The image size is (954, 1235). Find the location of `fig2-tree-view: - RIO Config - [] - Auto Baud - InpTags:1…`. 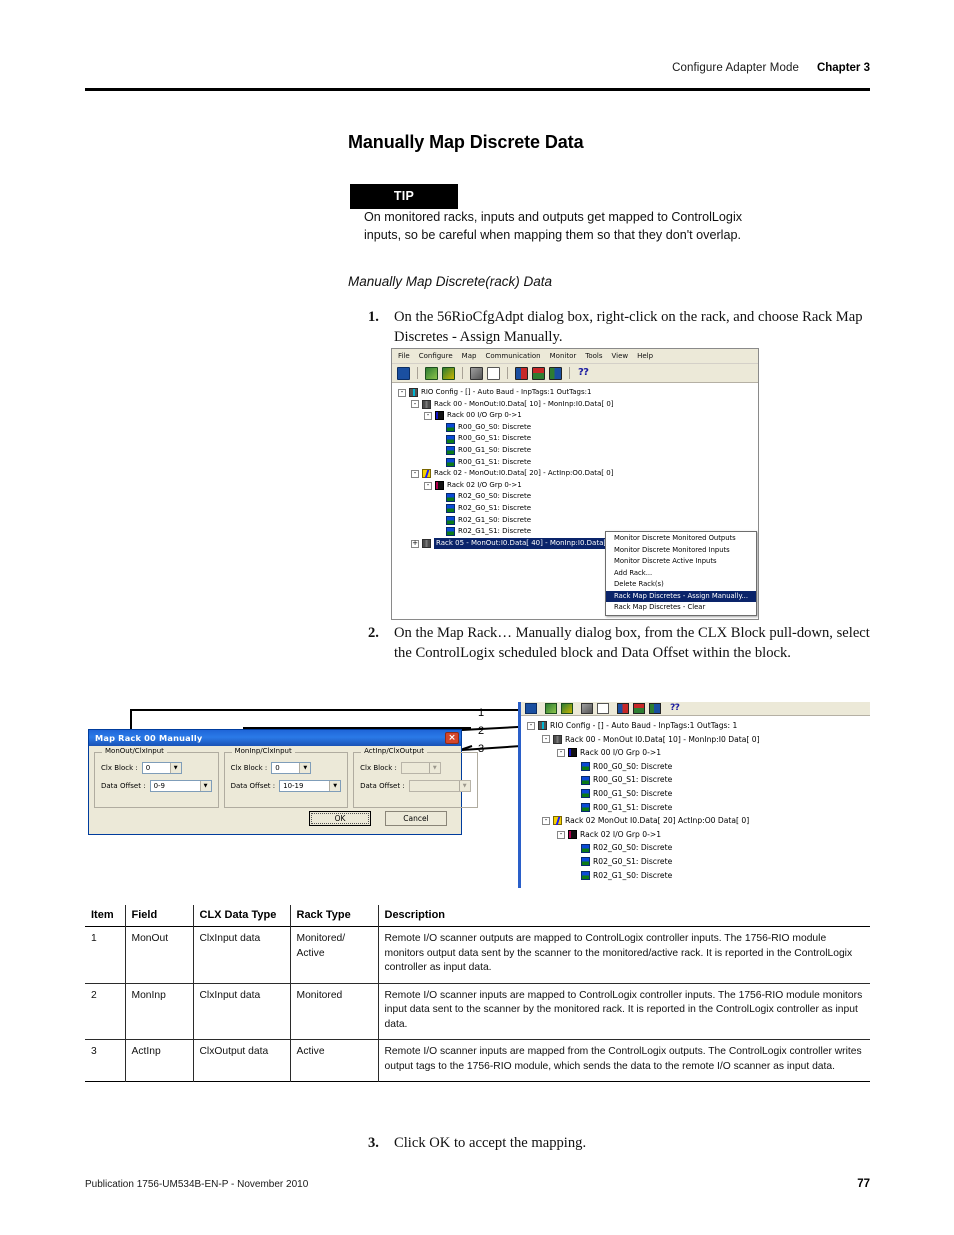

fig2-tree-view: - RIO Config - [] - Auto Baud - InpTags:1… is located at coordinates (695, 799).